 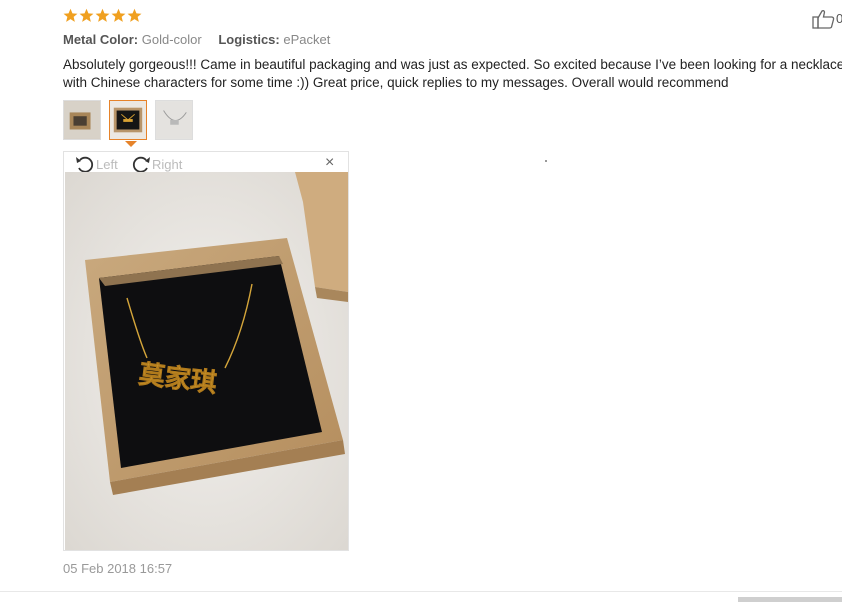 I want to click on logistics-value: ePacket, so click(x=307, y=39).